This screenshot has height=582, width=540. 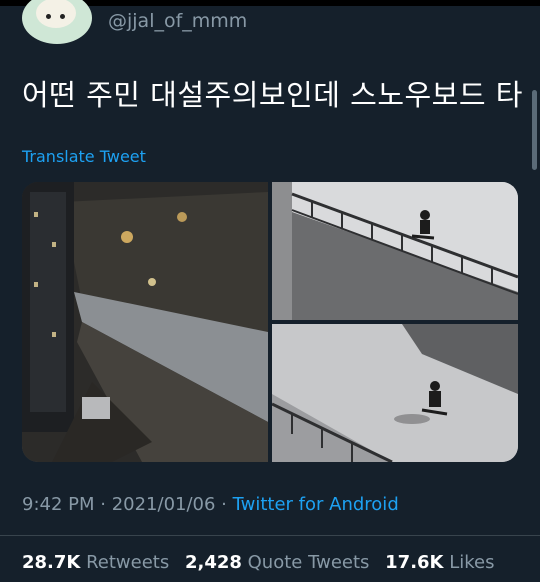 I want to click on likes-stat: 17.6K Likes, so click(x=439, y=562).